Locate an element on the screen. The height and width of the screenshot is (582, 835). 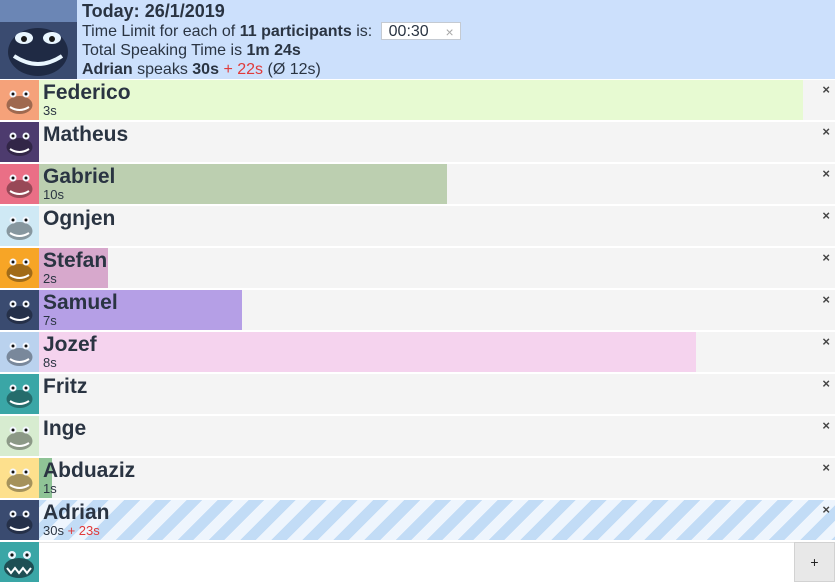
participant-time-value: 3s is located at coordinates (50, 110).